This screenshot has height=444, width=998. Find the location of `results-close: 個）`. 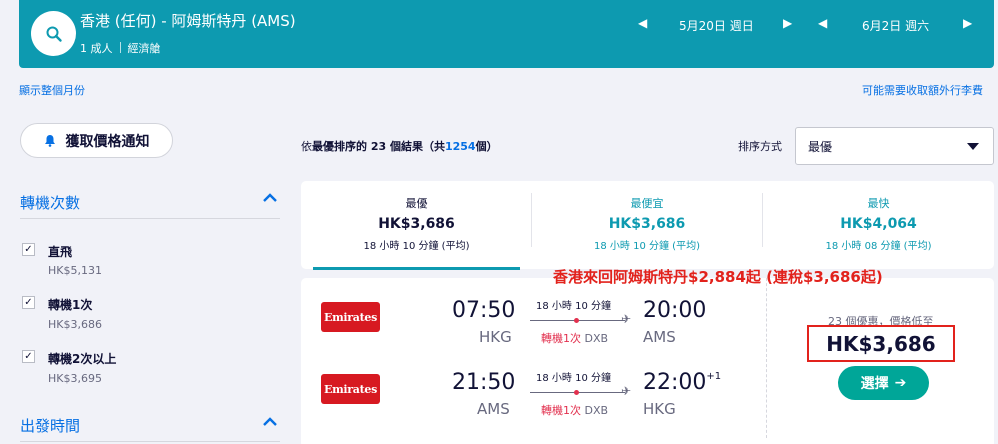

results-close: 個） is located at coordinates (486, 146).